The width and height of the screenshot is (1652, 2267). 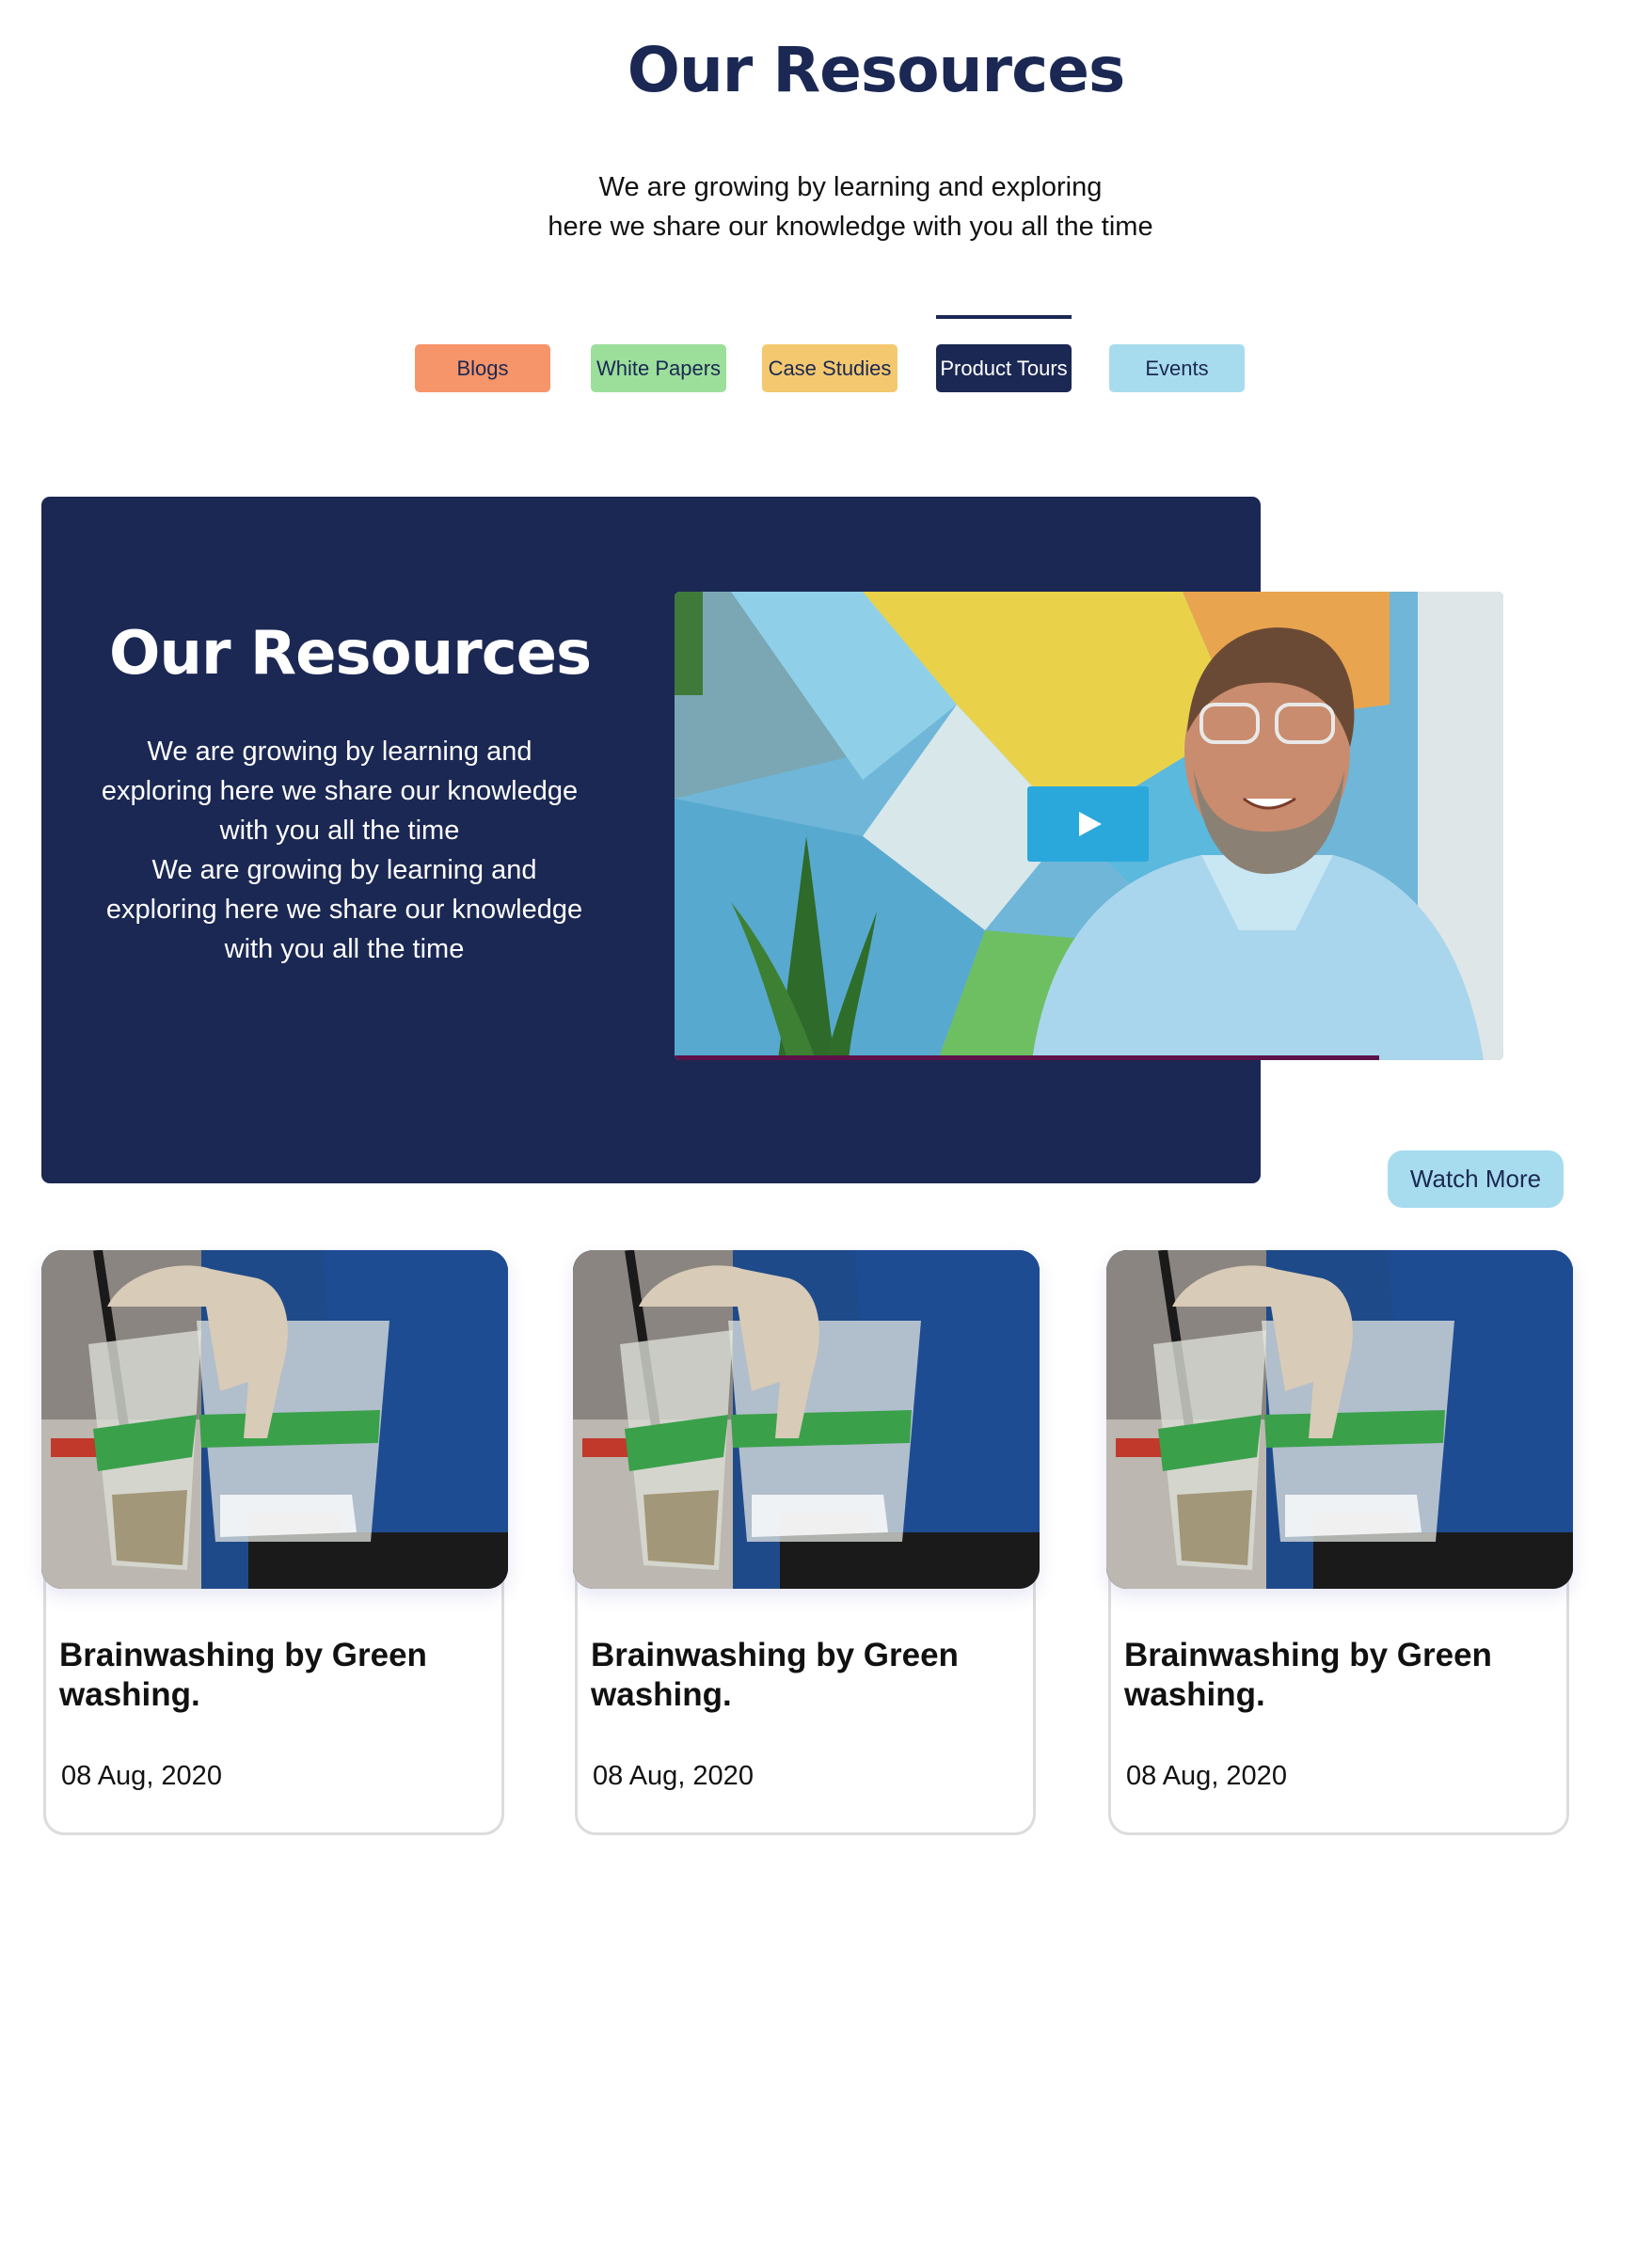 I want to click on tab-case-studies: Case Studies, so click(x=829, y=368).